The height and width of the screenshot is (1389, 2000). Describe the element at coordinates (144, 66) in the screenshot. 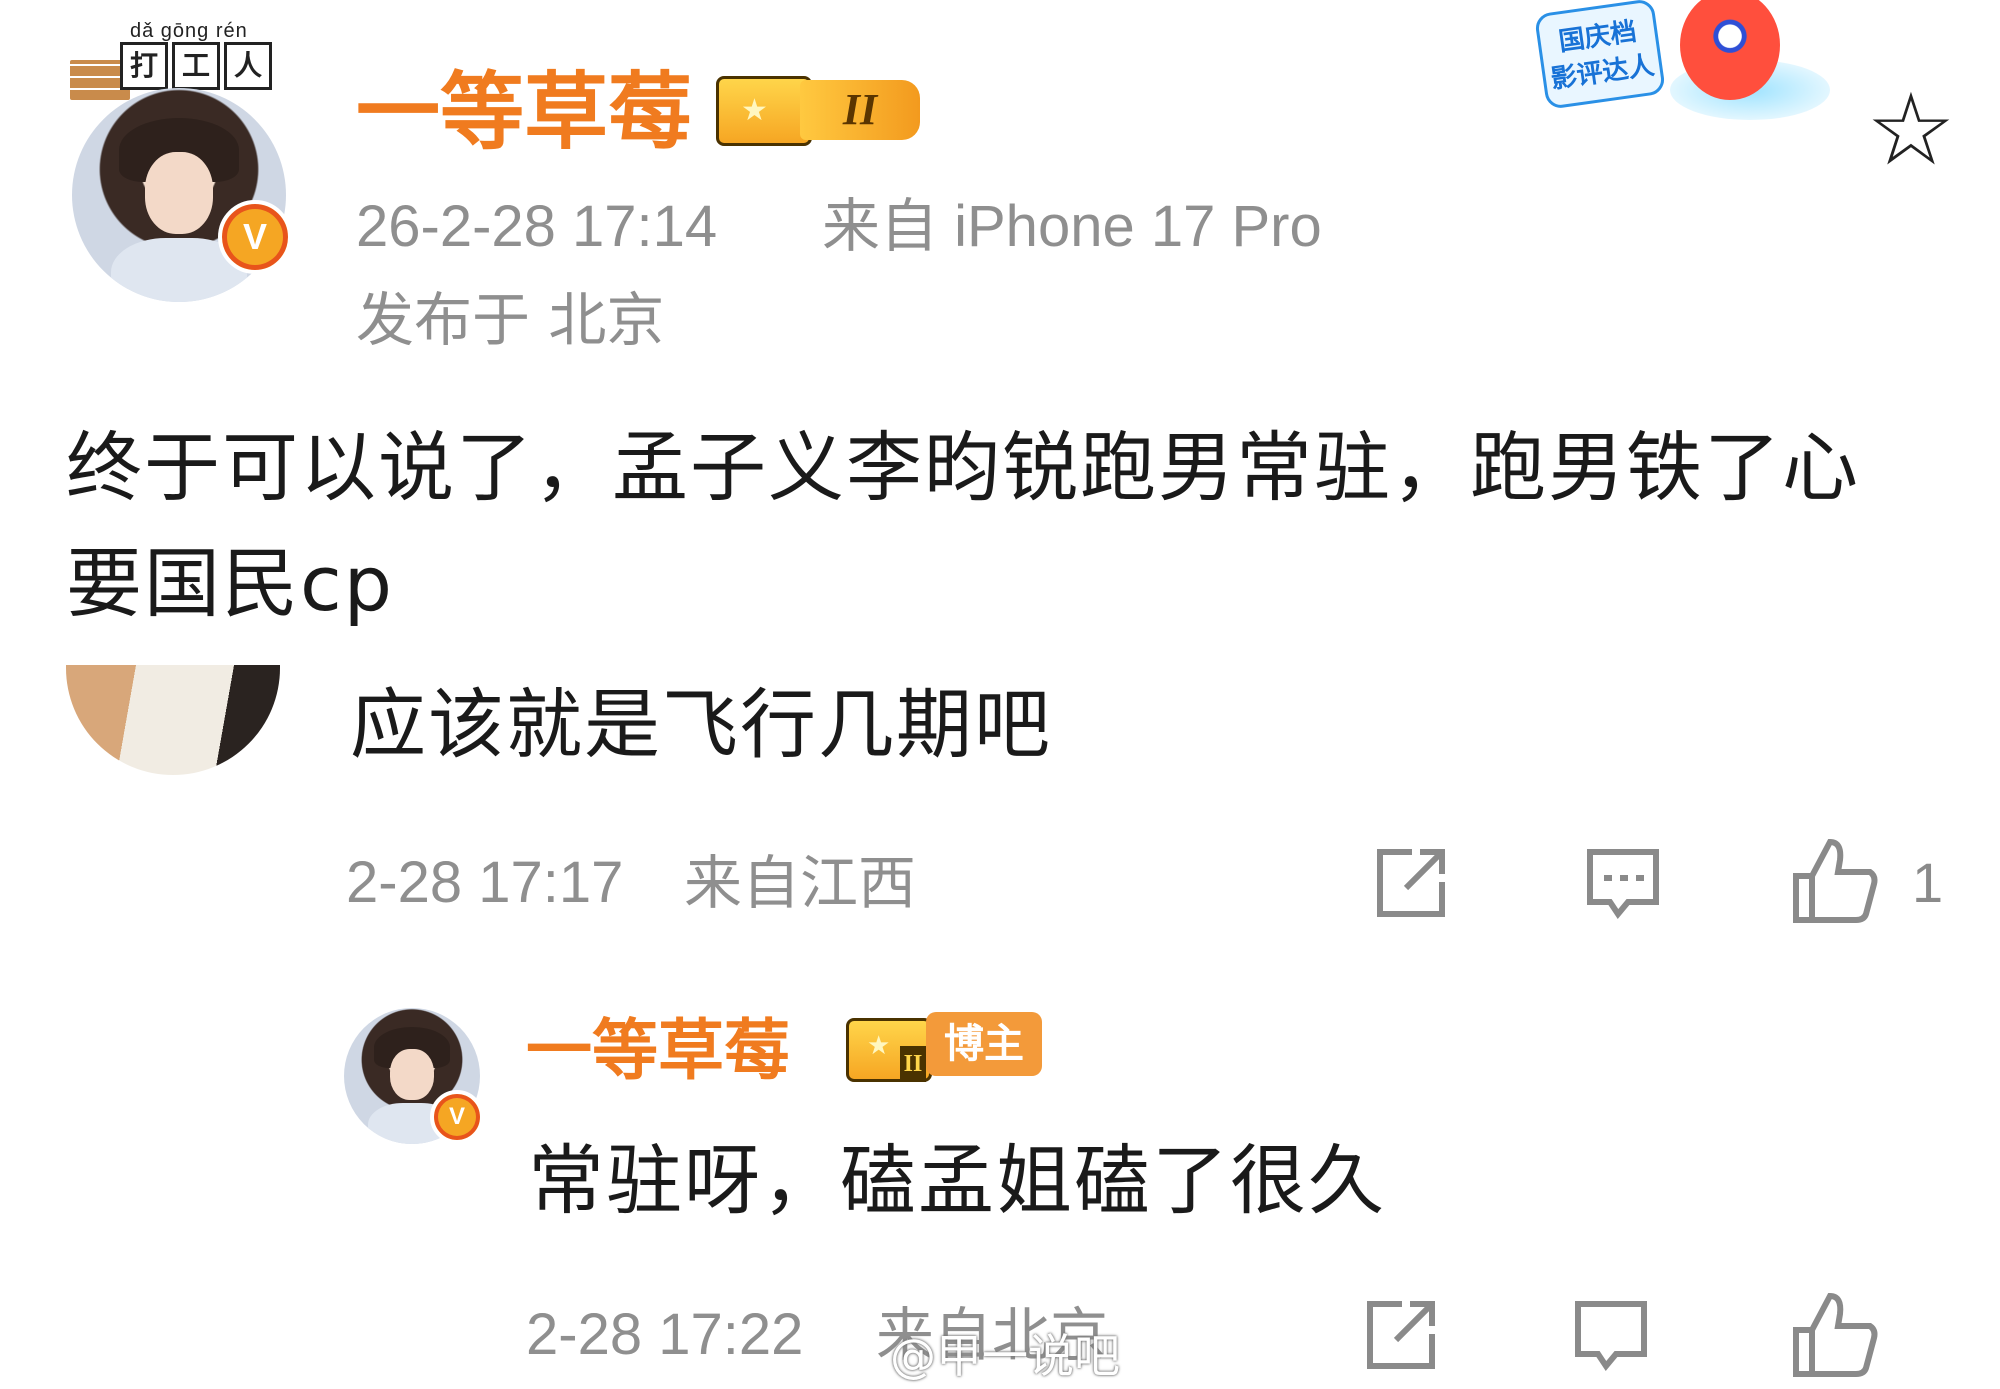

I see `pendant-char: 打` at that location.